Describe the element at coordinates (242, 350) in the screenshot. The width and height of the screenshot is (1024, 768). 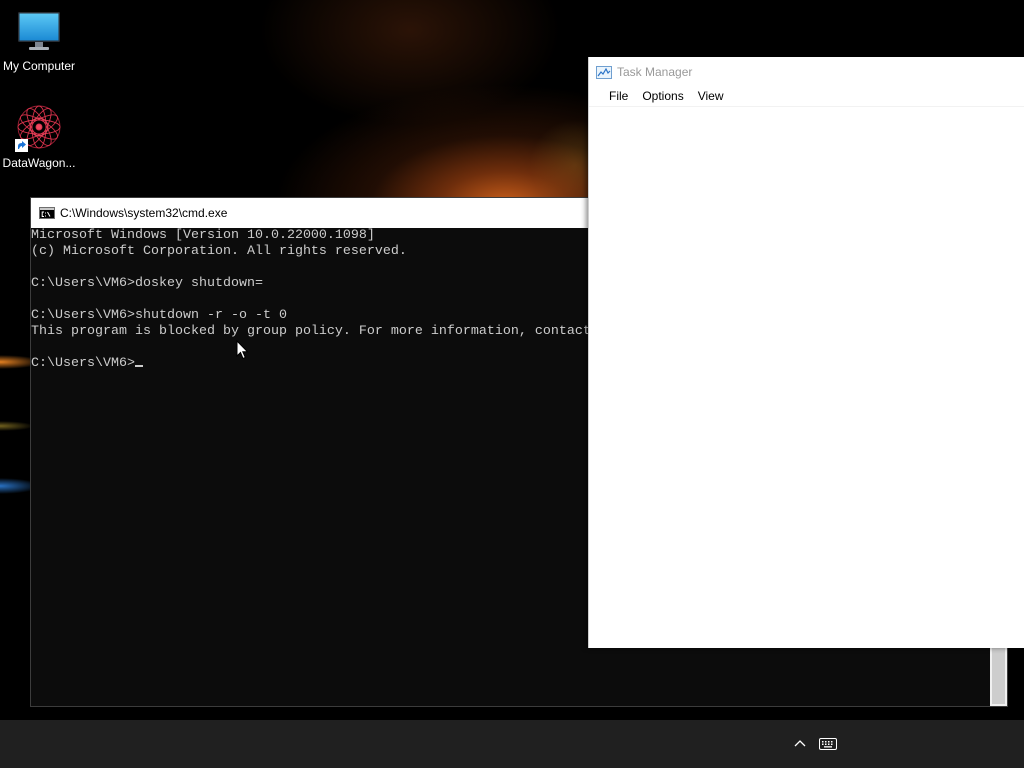
I see `mouse-pointer-icon` at that location.